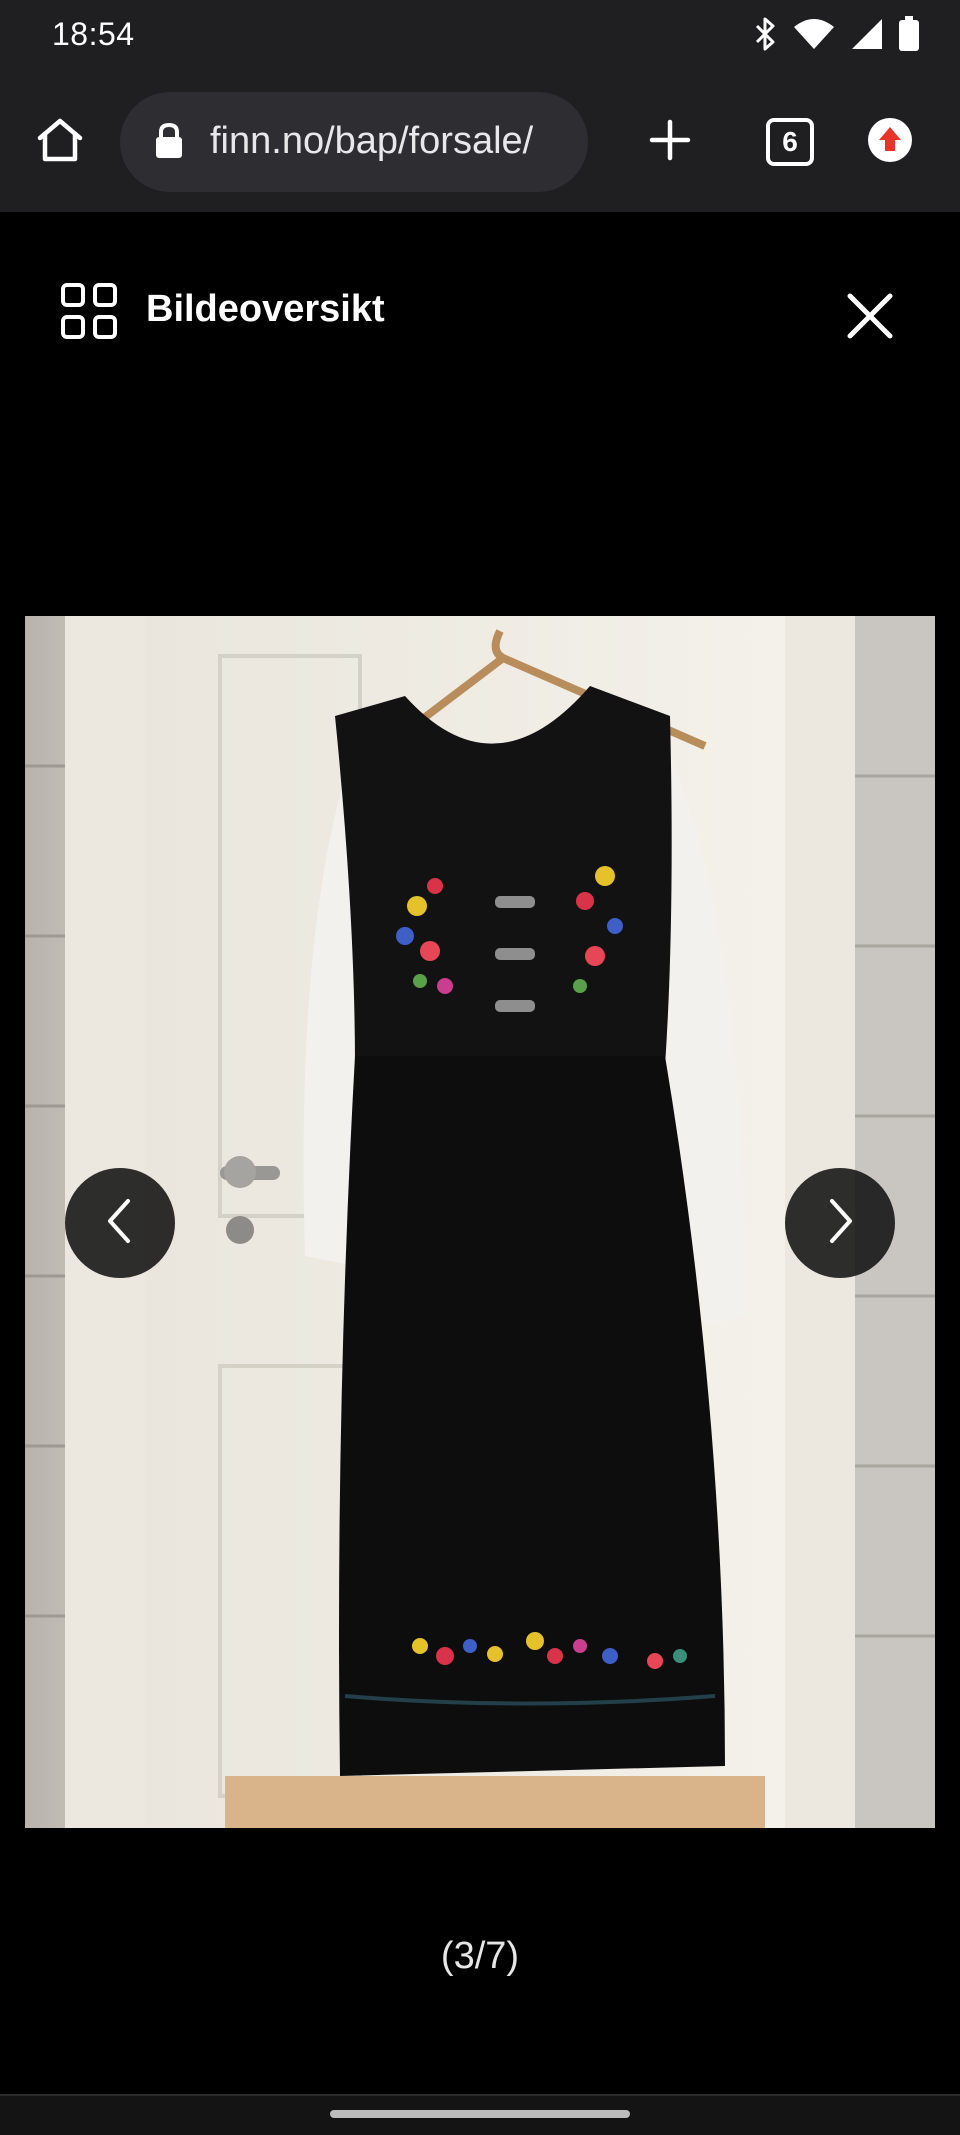 The width and height of the screenshot is (960, 2135). What do you see at coordinates (480, 1956) in the screenshot?
I see `image-counter: (3/7)` at bounding box center [480, 1956].